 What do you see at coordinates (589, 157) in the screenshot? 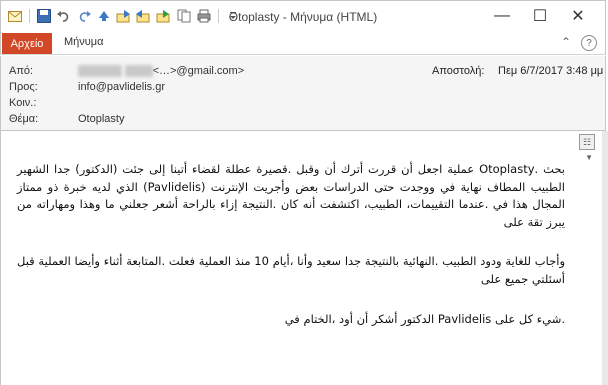
I see `chevron-down-icon: ▼` at bounding box center [589, 157].